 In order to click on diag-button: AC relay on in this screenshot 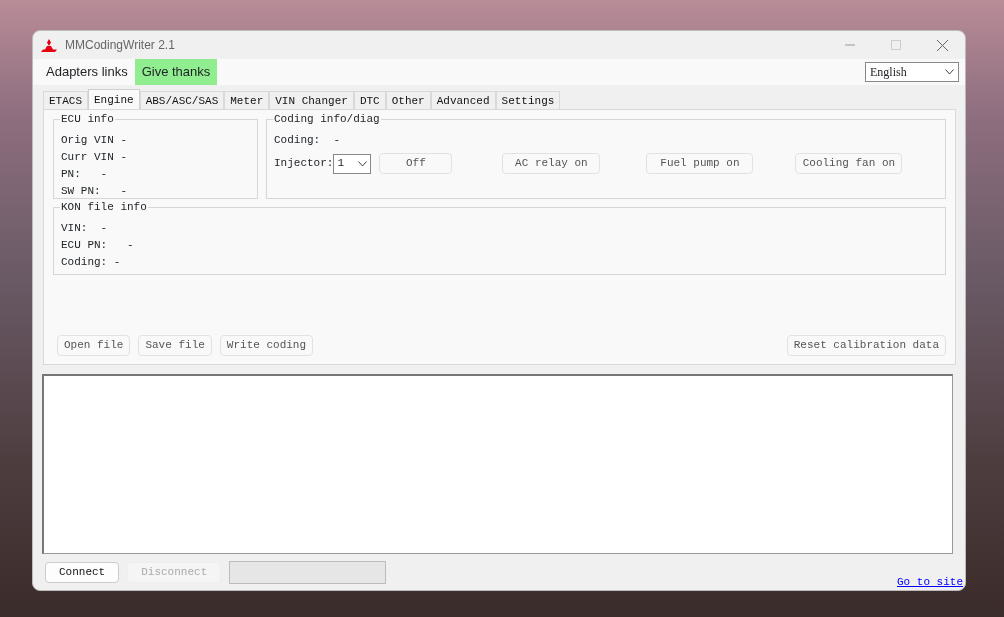, I will do `click(551, 163)`.